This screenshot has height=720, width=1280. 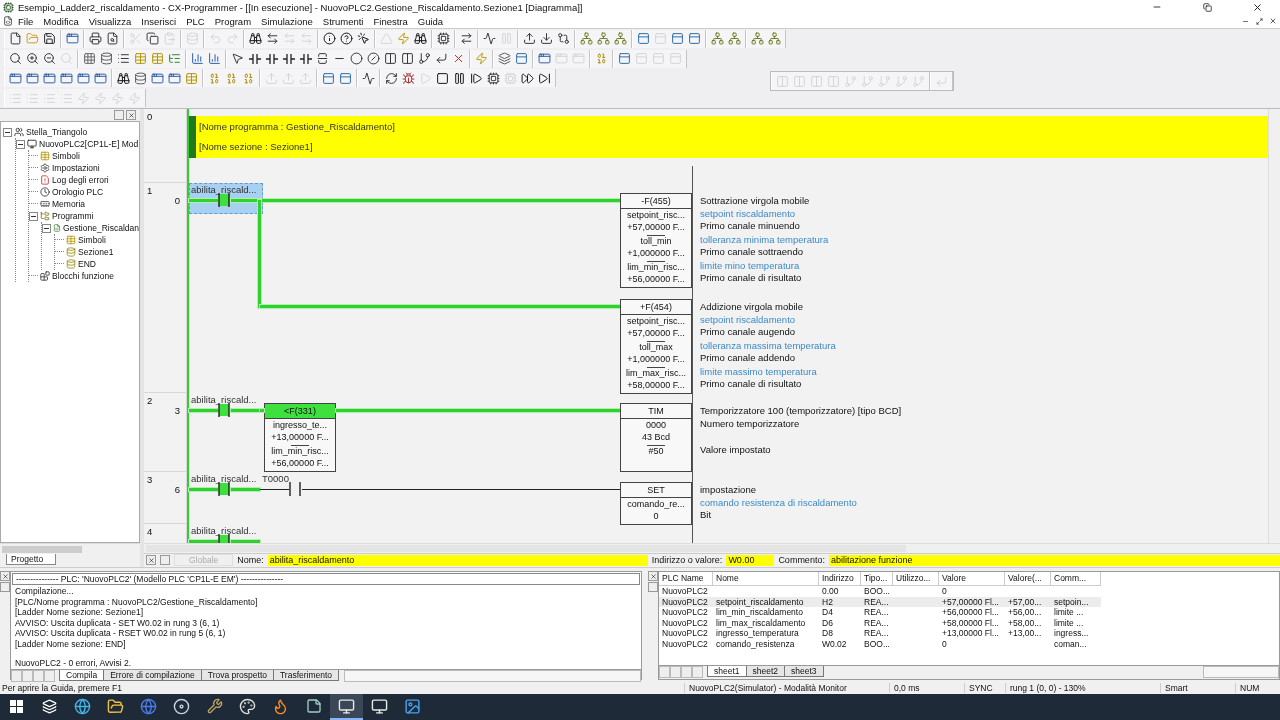 I want to click on column-header: Indirizzo, so click(x=840, y=579).